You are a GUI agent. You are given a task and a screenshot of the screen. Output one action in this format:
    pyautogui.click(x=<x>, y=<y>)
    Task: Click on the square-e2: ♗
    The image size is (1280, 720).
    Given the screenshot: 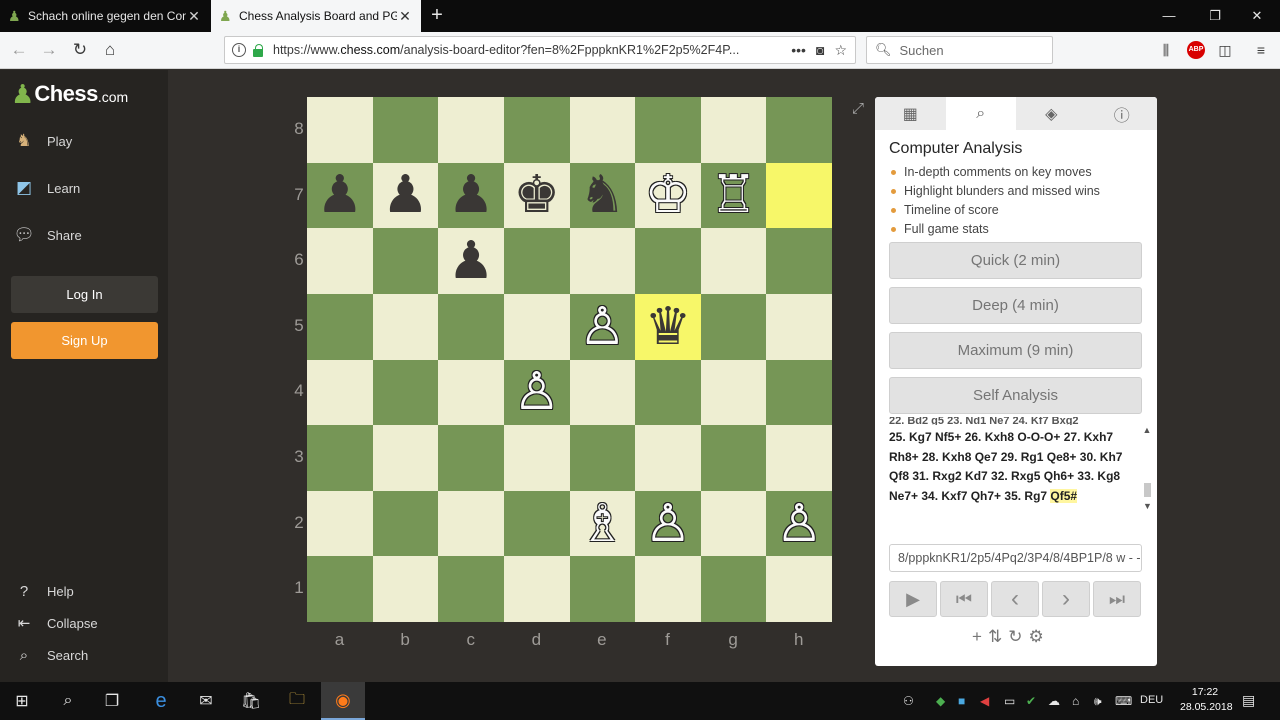 What is the action you would take?
    pyautogui.click(x=602, y=523)
    